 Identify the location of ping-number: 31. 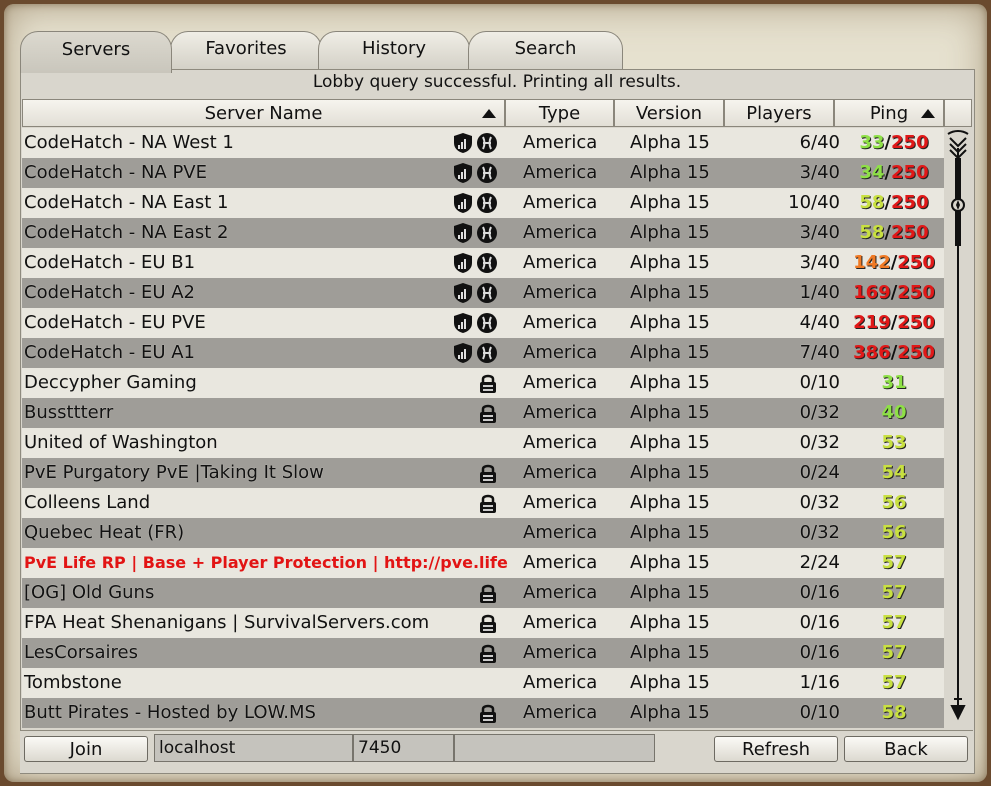
(894, 382).